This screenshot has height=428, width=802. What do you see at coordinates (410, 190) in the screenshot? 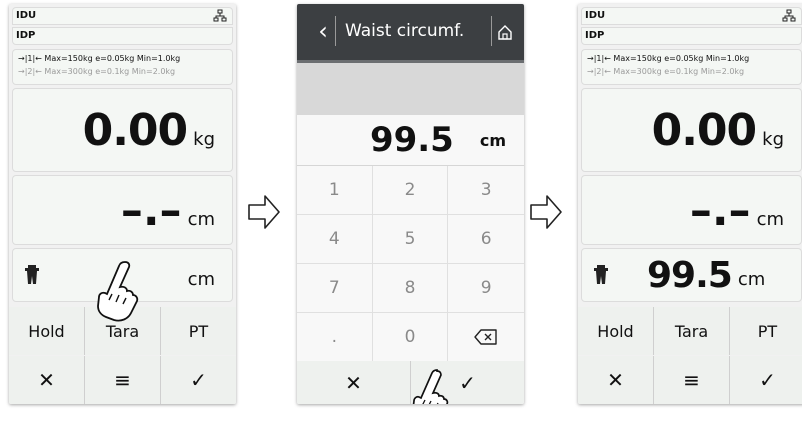
I see `key-2: 2` at bounding box center [410, 190].